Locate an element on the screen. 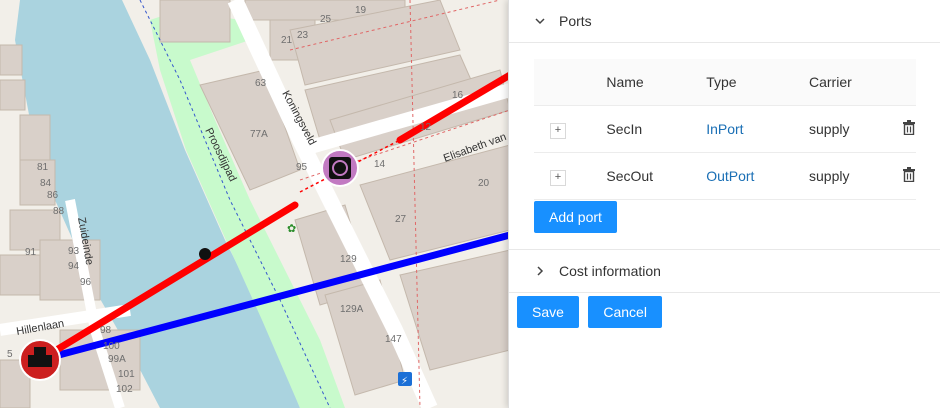 The width and height of the screenshot is (940, 408). house-number: 21 is located at coordinates (287, 40).